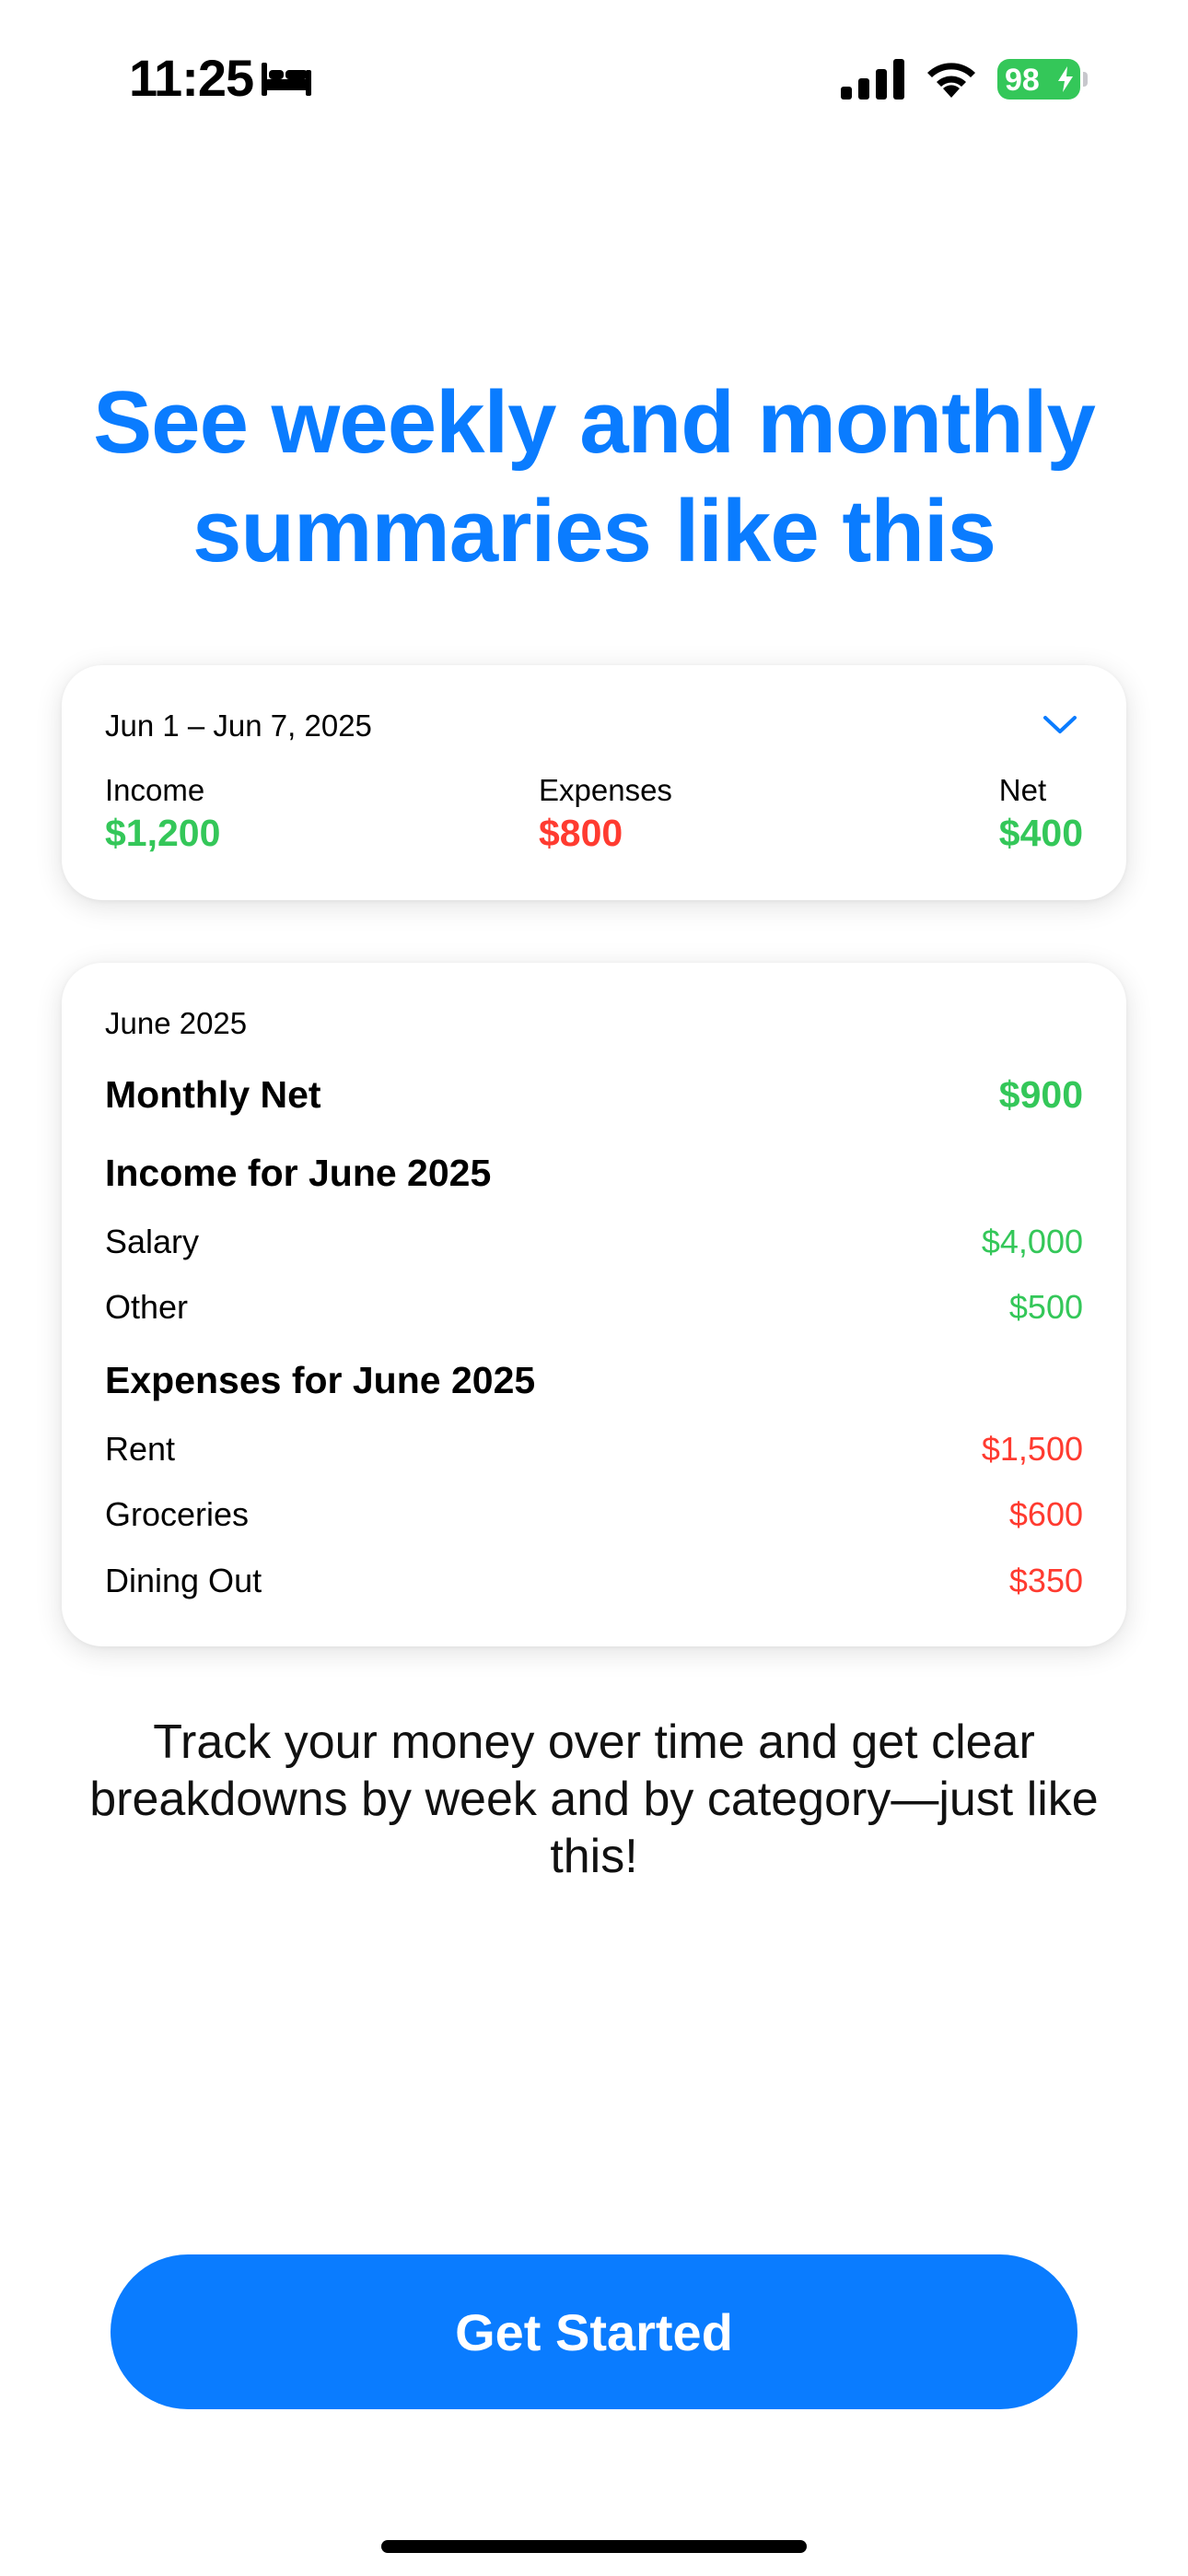 This screenshot has height=2576, width=1188. I want to click on monthly-net-label: Monthly Net, so click(213, 1094).